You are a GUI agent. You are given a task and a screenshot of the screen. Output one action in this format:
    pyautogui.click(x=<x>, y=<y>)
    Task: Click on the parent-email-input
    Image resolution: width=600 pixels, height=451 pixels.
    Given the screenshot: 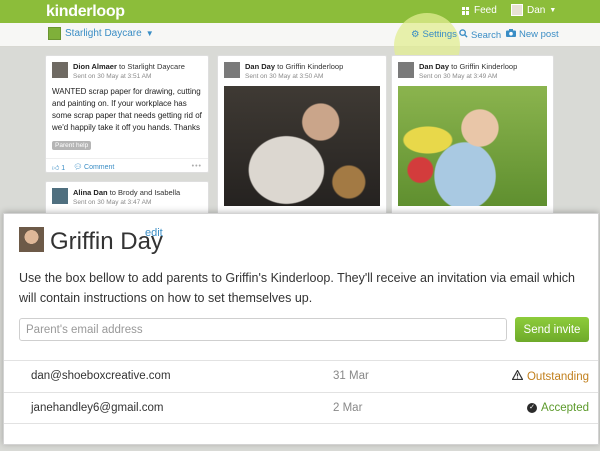 What is the action you would take?
    pyautogui.click(x=263, y=329)
    